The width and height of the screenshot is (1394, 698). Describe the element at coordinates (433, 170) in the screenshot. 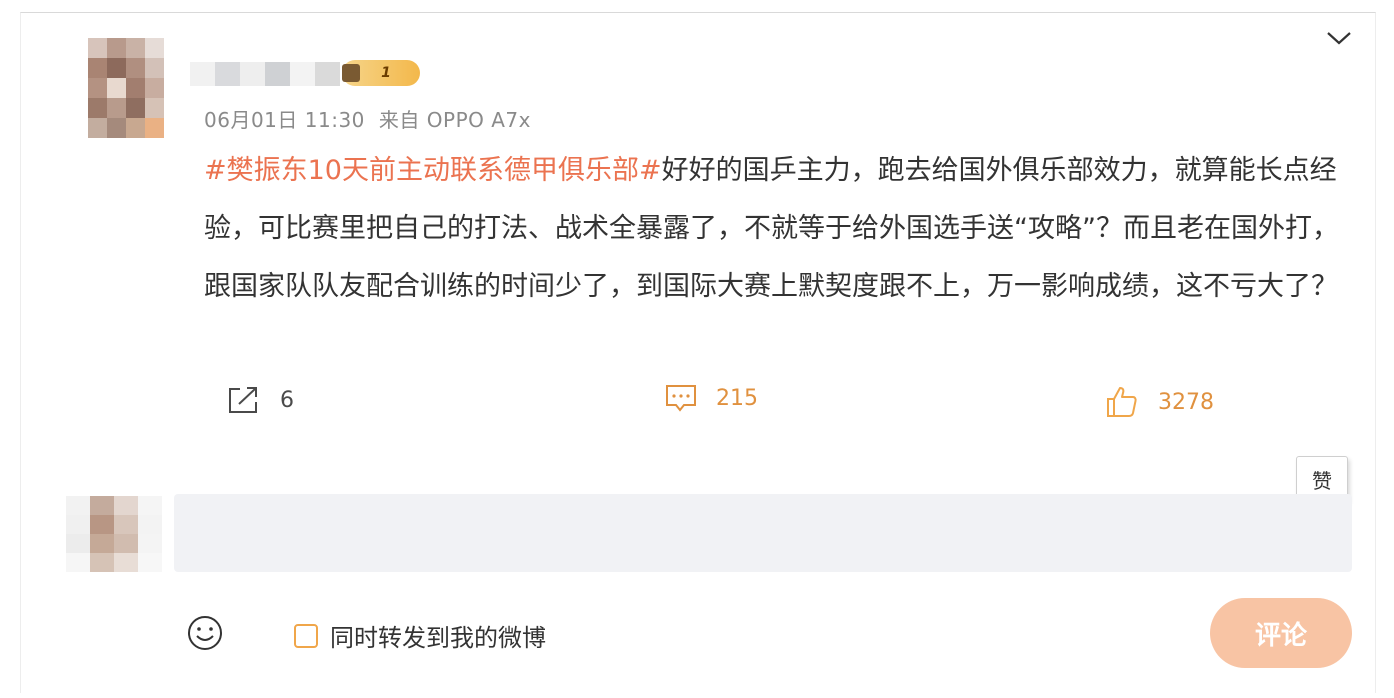

I see `hashtag-link: #樊振东10天前主动联系德甲俱乐部#` at that location.